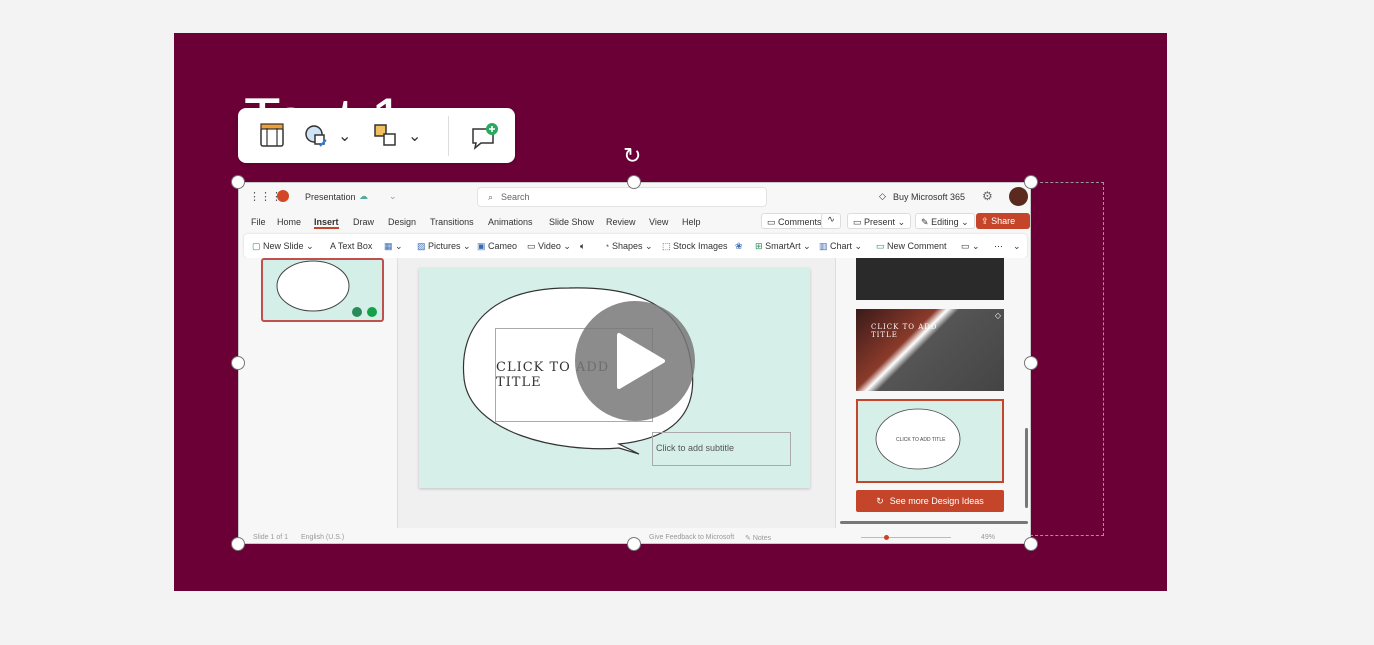 The height and width of the screenshot is (645, 1374). I want to click on design-idea-2: CLICK TO ADD TITLE ◇, so click(930, 350).